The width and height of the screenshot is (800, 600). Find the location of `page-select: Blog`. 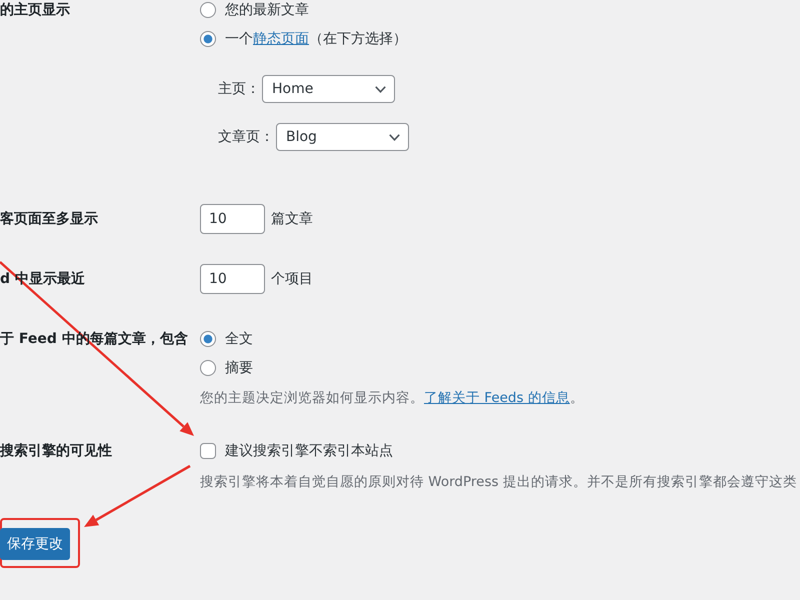

page-select: Blog is located at coordinates (342, 137).